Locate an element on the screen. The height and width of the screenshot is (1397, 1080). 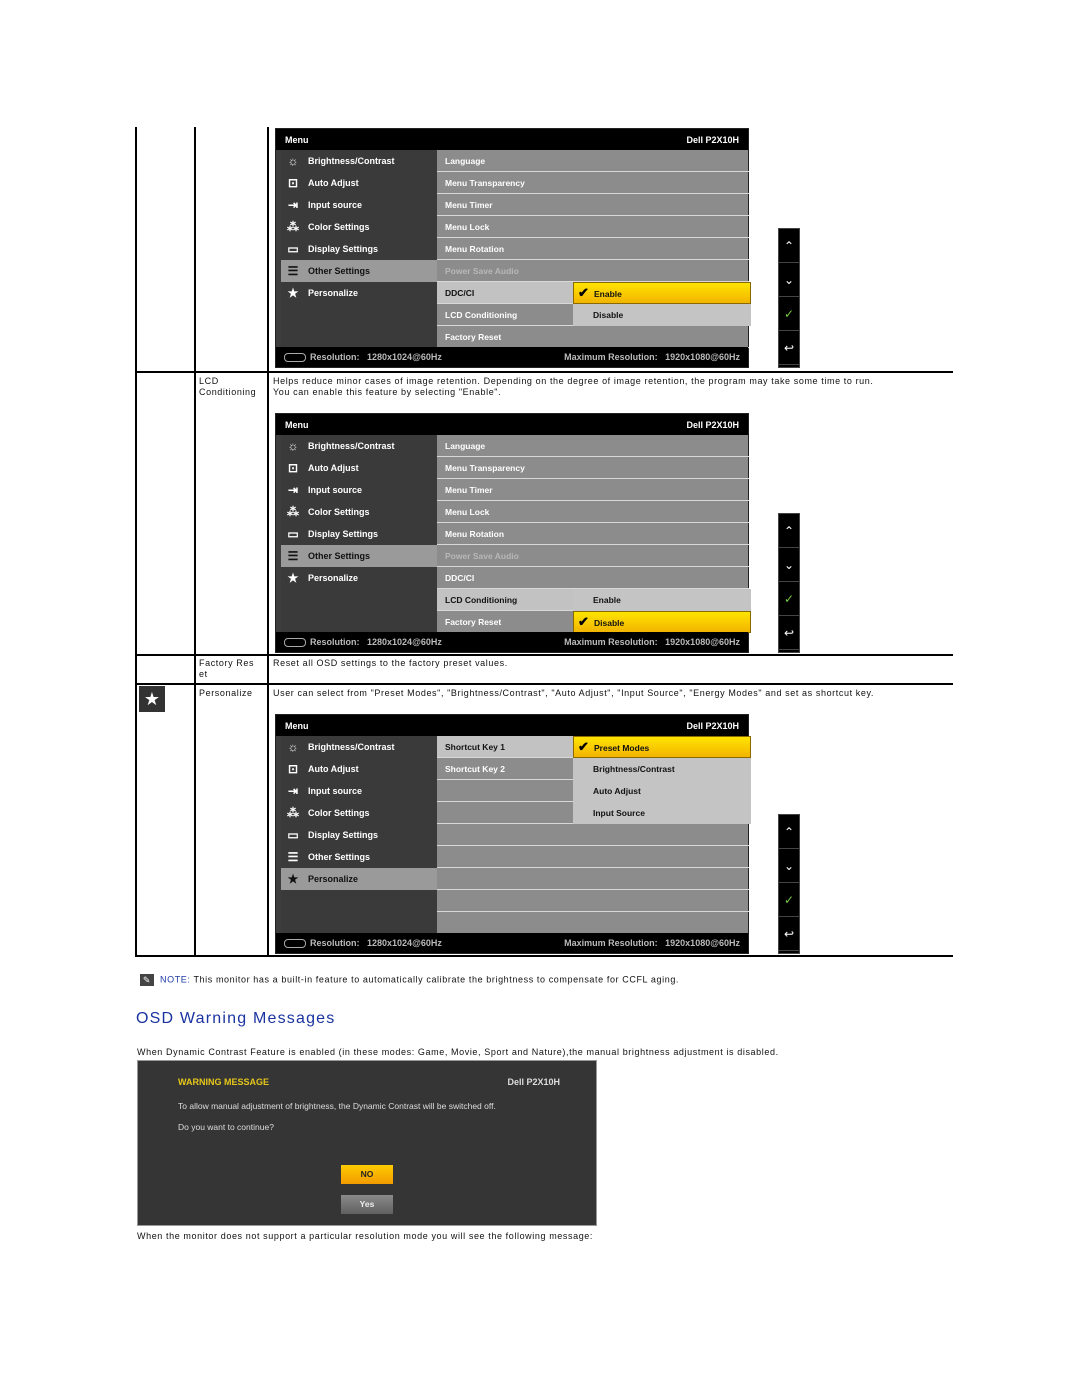
osd-option-brightness-contrast: Brightness/Contrast is located at coordinates (662, 769).